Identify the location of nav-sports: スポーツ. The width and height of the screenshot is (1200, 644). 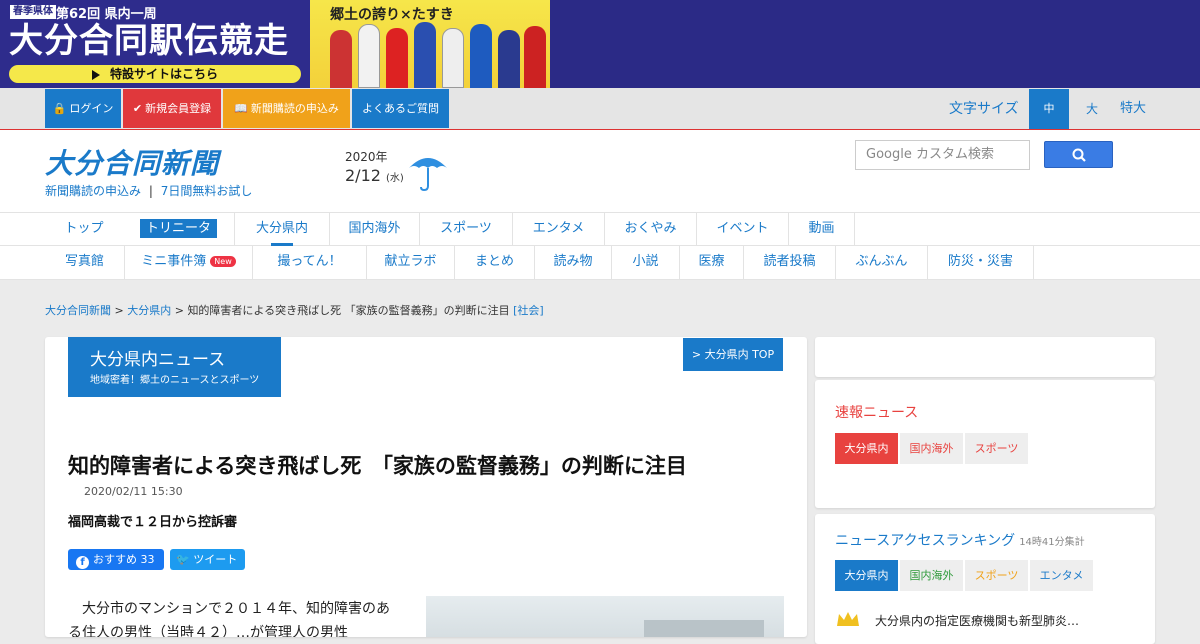
(466, 229).